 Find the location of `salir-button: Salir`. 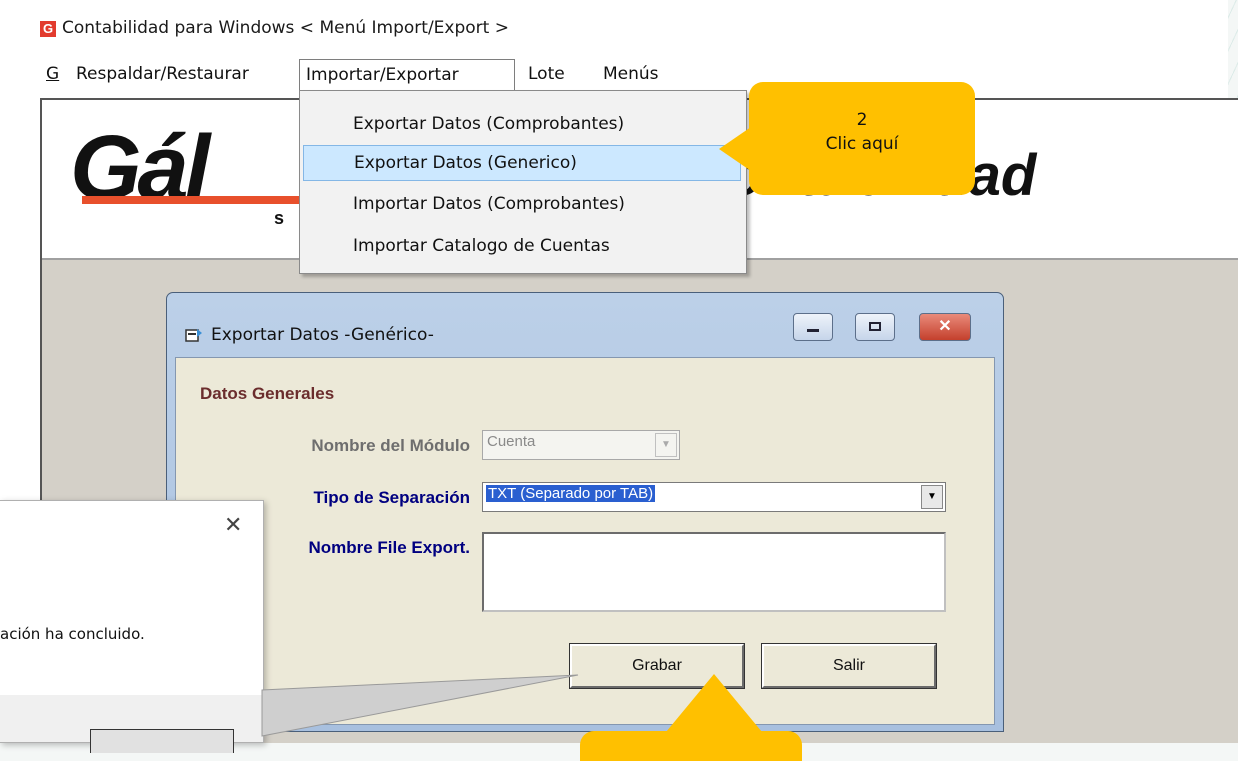

salir-button: Salir is located at coordinates (849, 666).